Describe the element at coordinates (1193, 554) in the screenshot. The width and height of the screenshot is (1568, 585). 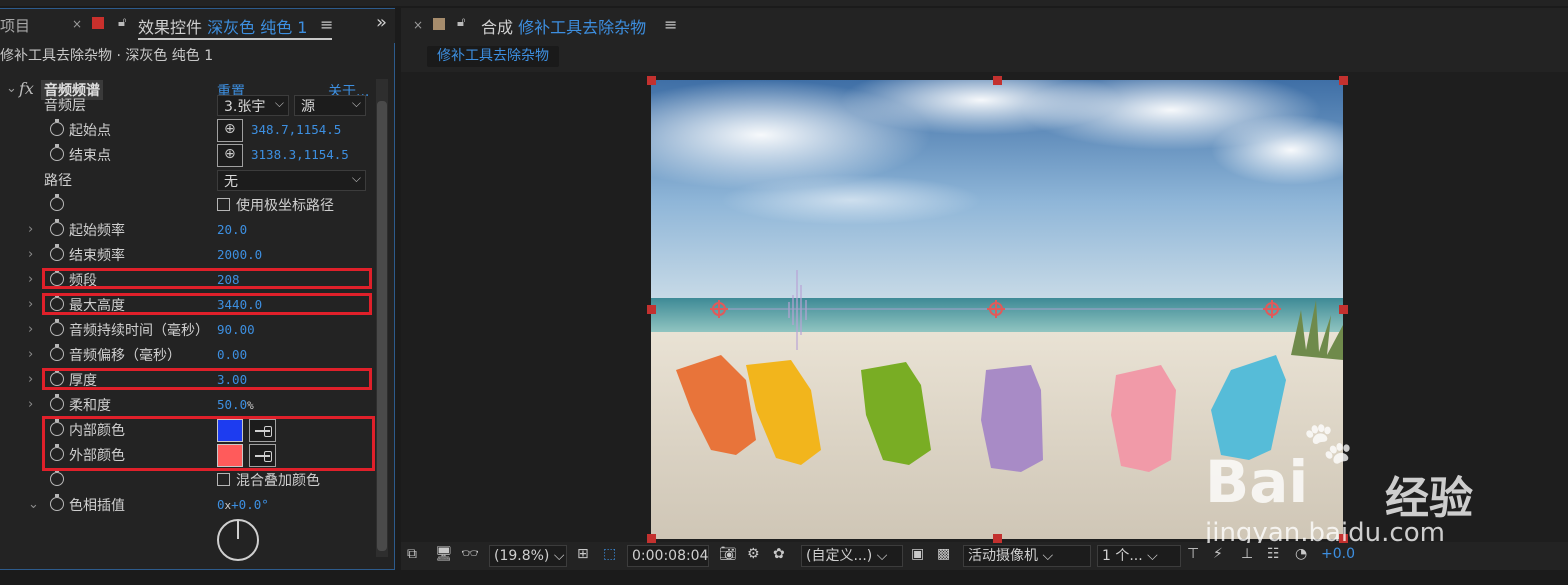
I see `pixel-aspect-icon: ⊤` at that location.